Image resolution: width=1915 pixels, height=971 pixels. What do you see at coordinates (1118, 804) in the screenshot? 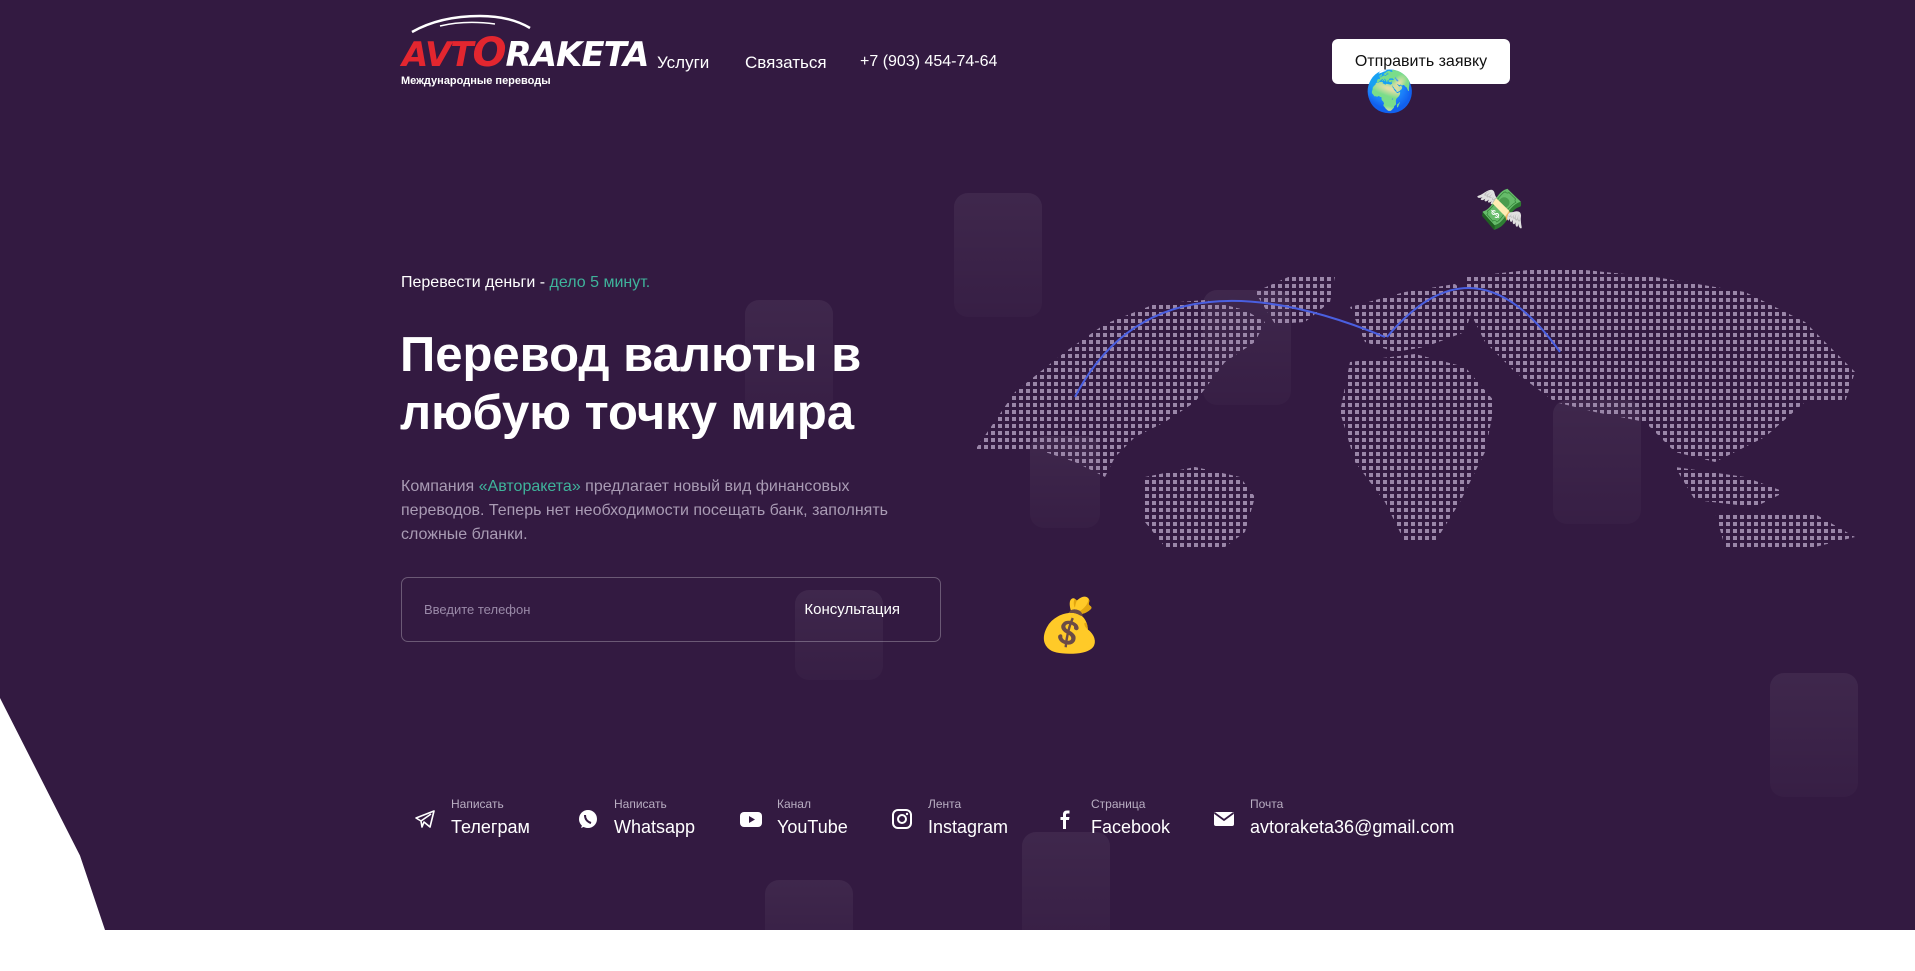
I see `contact-label: Страница` at bounding box center [1118, 804].